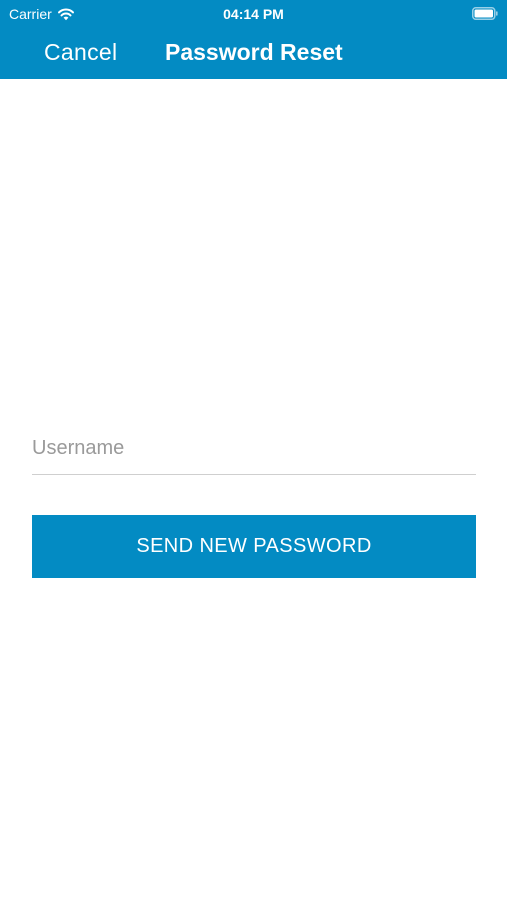  I want to click on send-new-password-button: SEND NEW PASSWORD, so click(254, 546).